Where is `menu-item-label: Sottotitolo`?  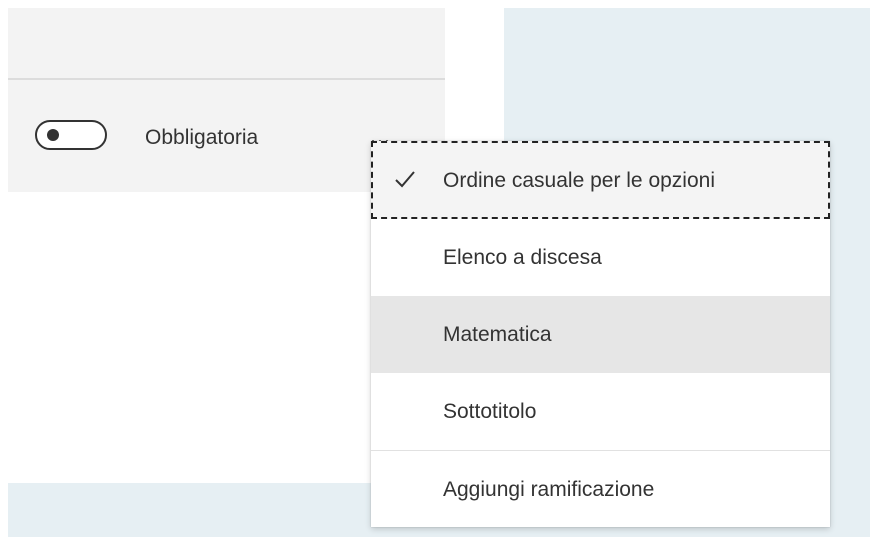
menu-item-label: Sottotitolo is located at coordinates (490, 411).